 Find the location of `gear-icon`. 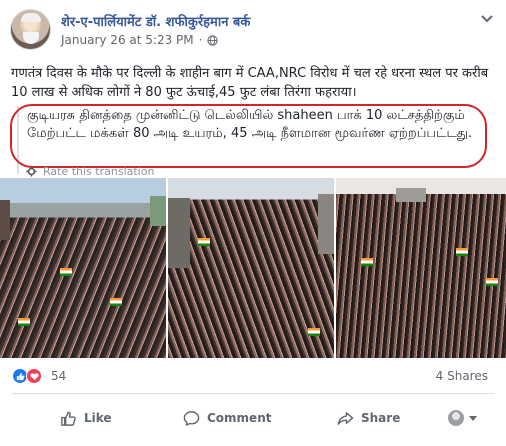

gear-icon is located at coordinates (31, 171).